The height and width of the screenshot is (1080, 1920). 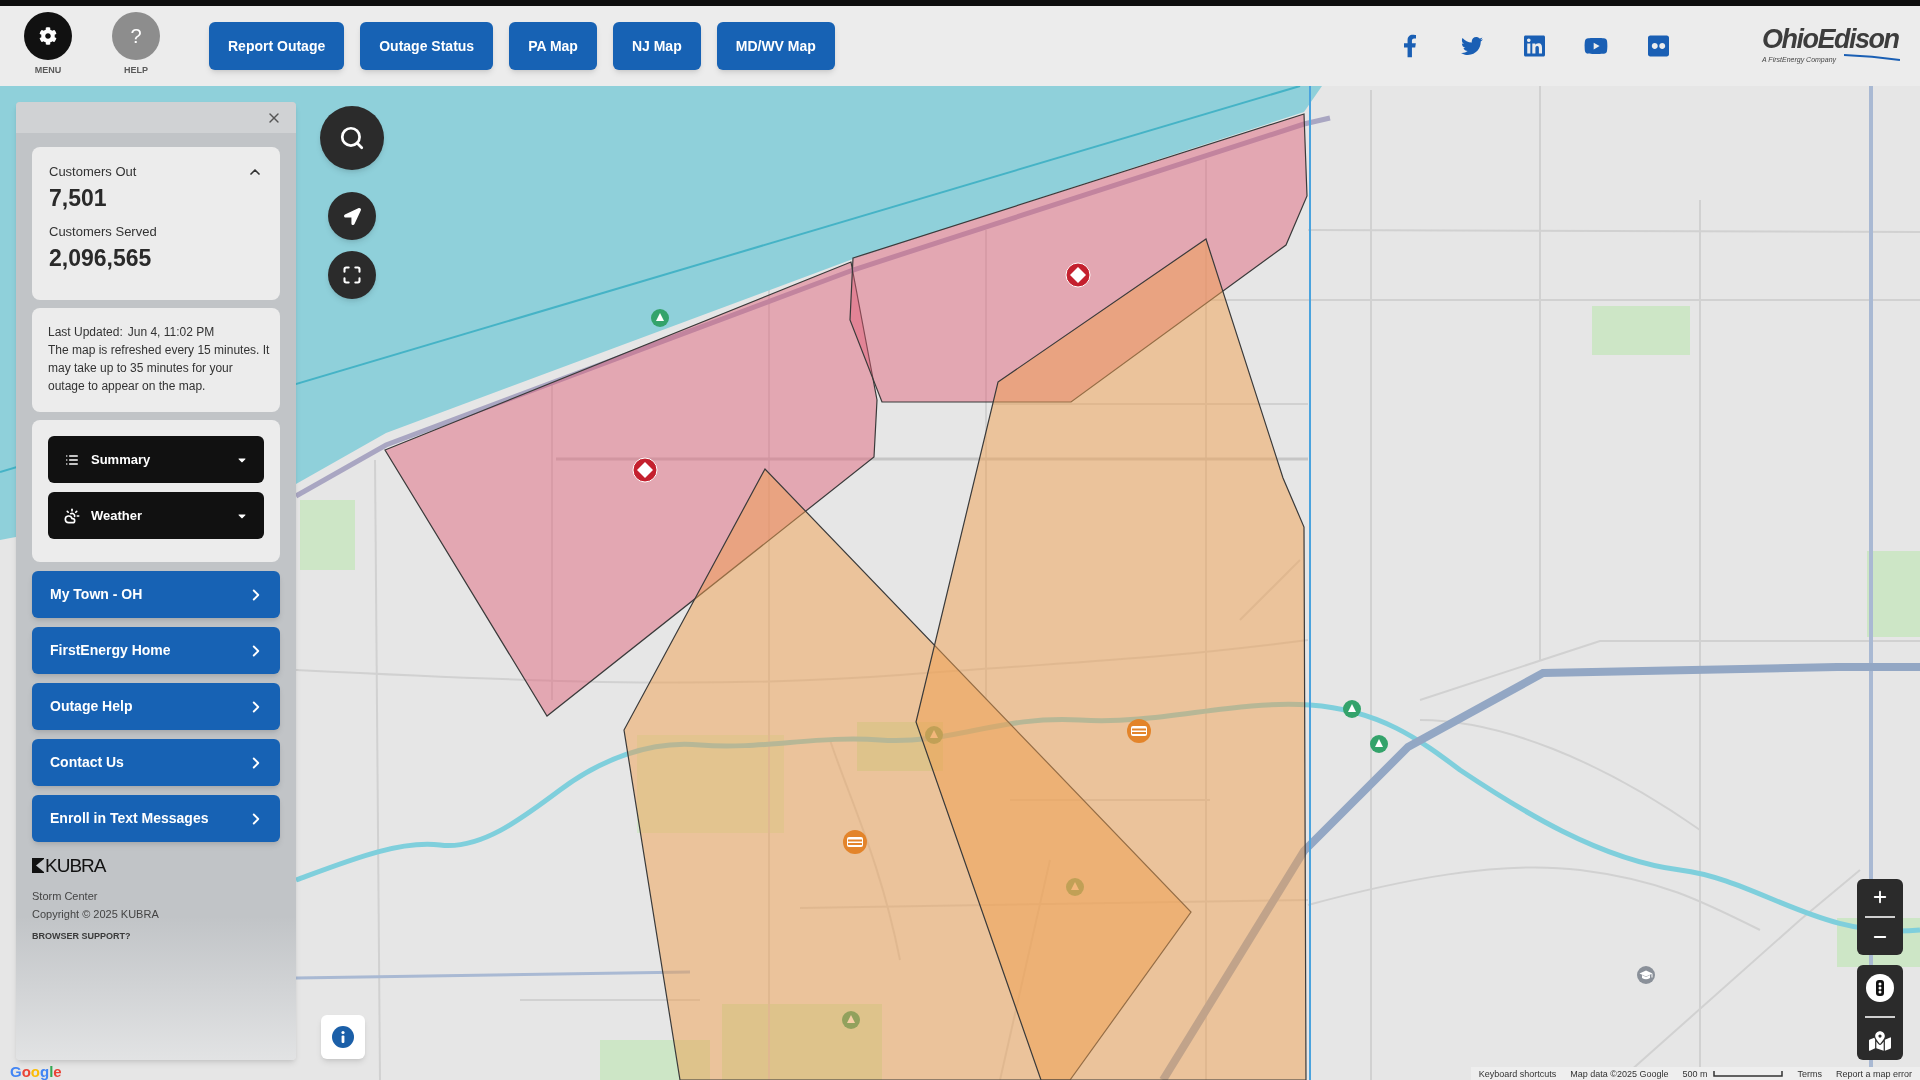 I want to click on nav-button: Report Outage, so click(x=277, y=46).